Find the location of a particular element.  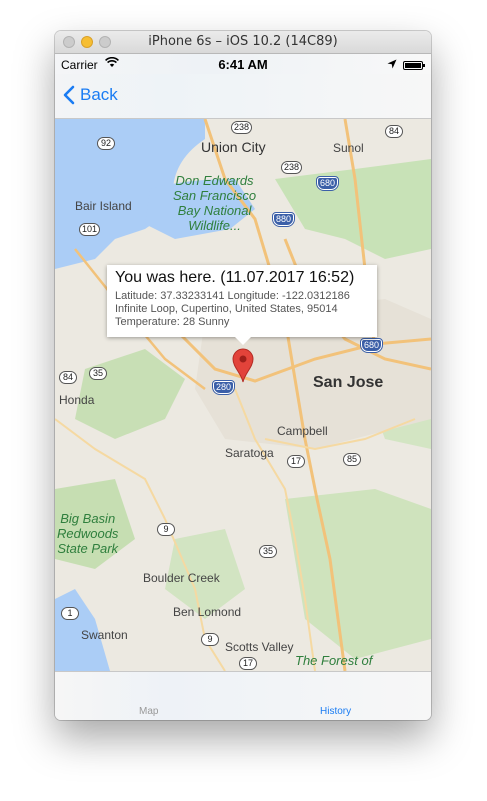

callout-title: You was here. (11.07.2017 16:52) is located at coordinates (235, 277).